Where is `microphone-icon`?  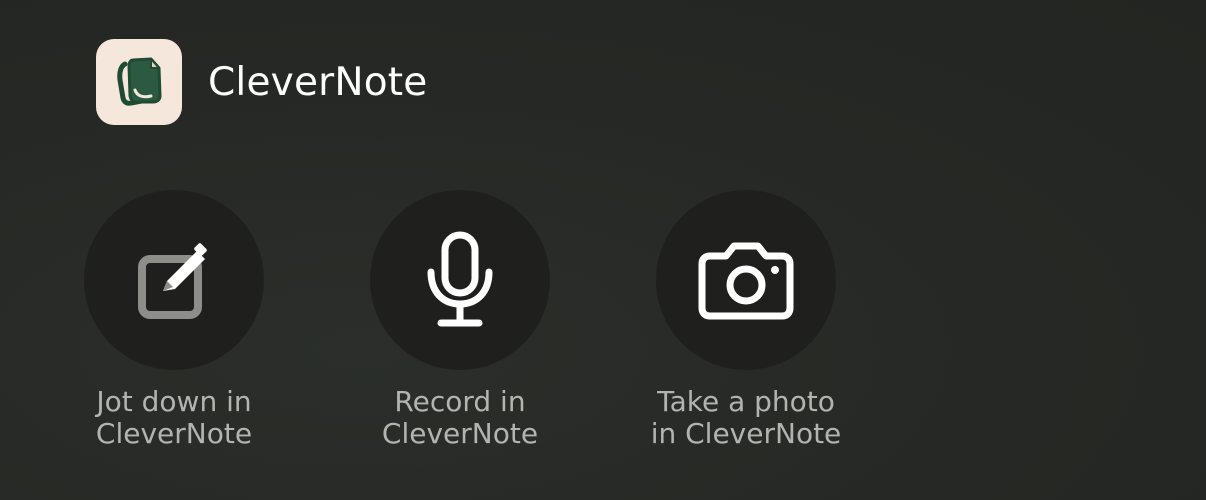 microphone-icon is located at coordinates (460, 279).